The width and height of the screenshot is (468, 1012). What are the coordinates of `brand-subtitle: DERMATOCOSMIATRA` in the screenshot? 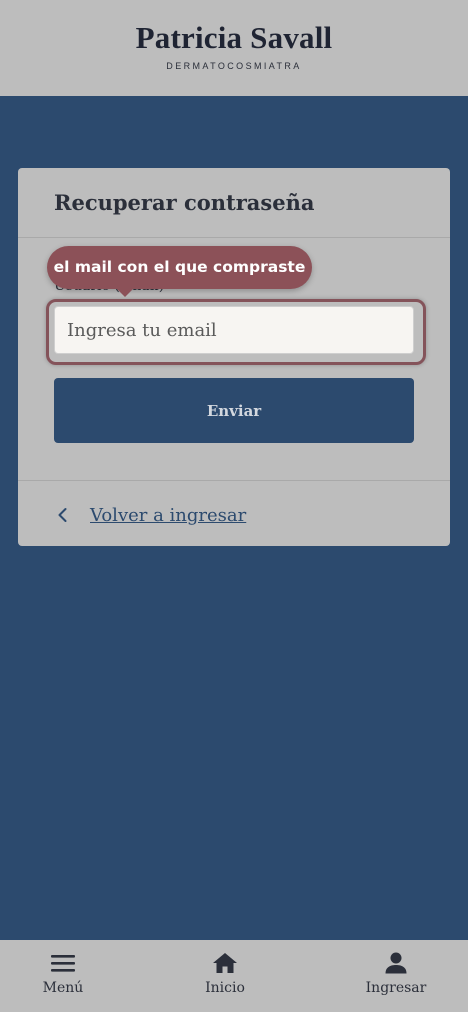 It's located at (234, 66).